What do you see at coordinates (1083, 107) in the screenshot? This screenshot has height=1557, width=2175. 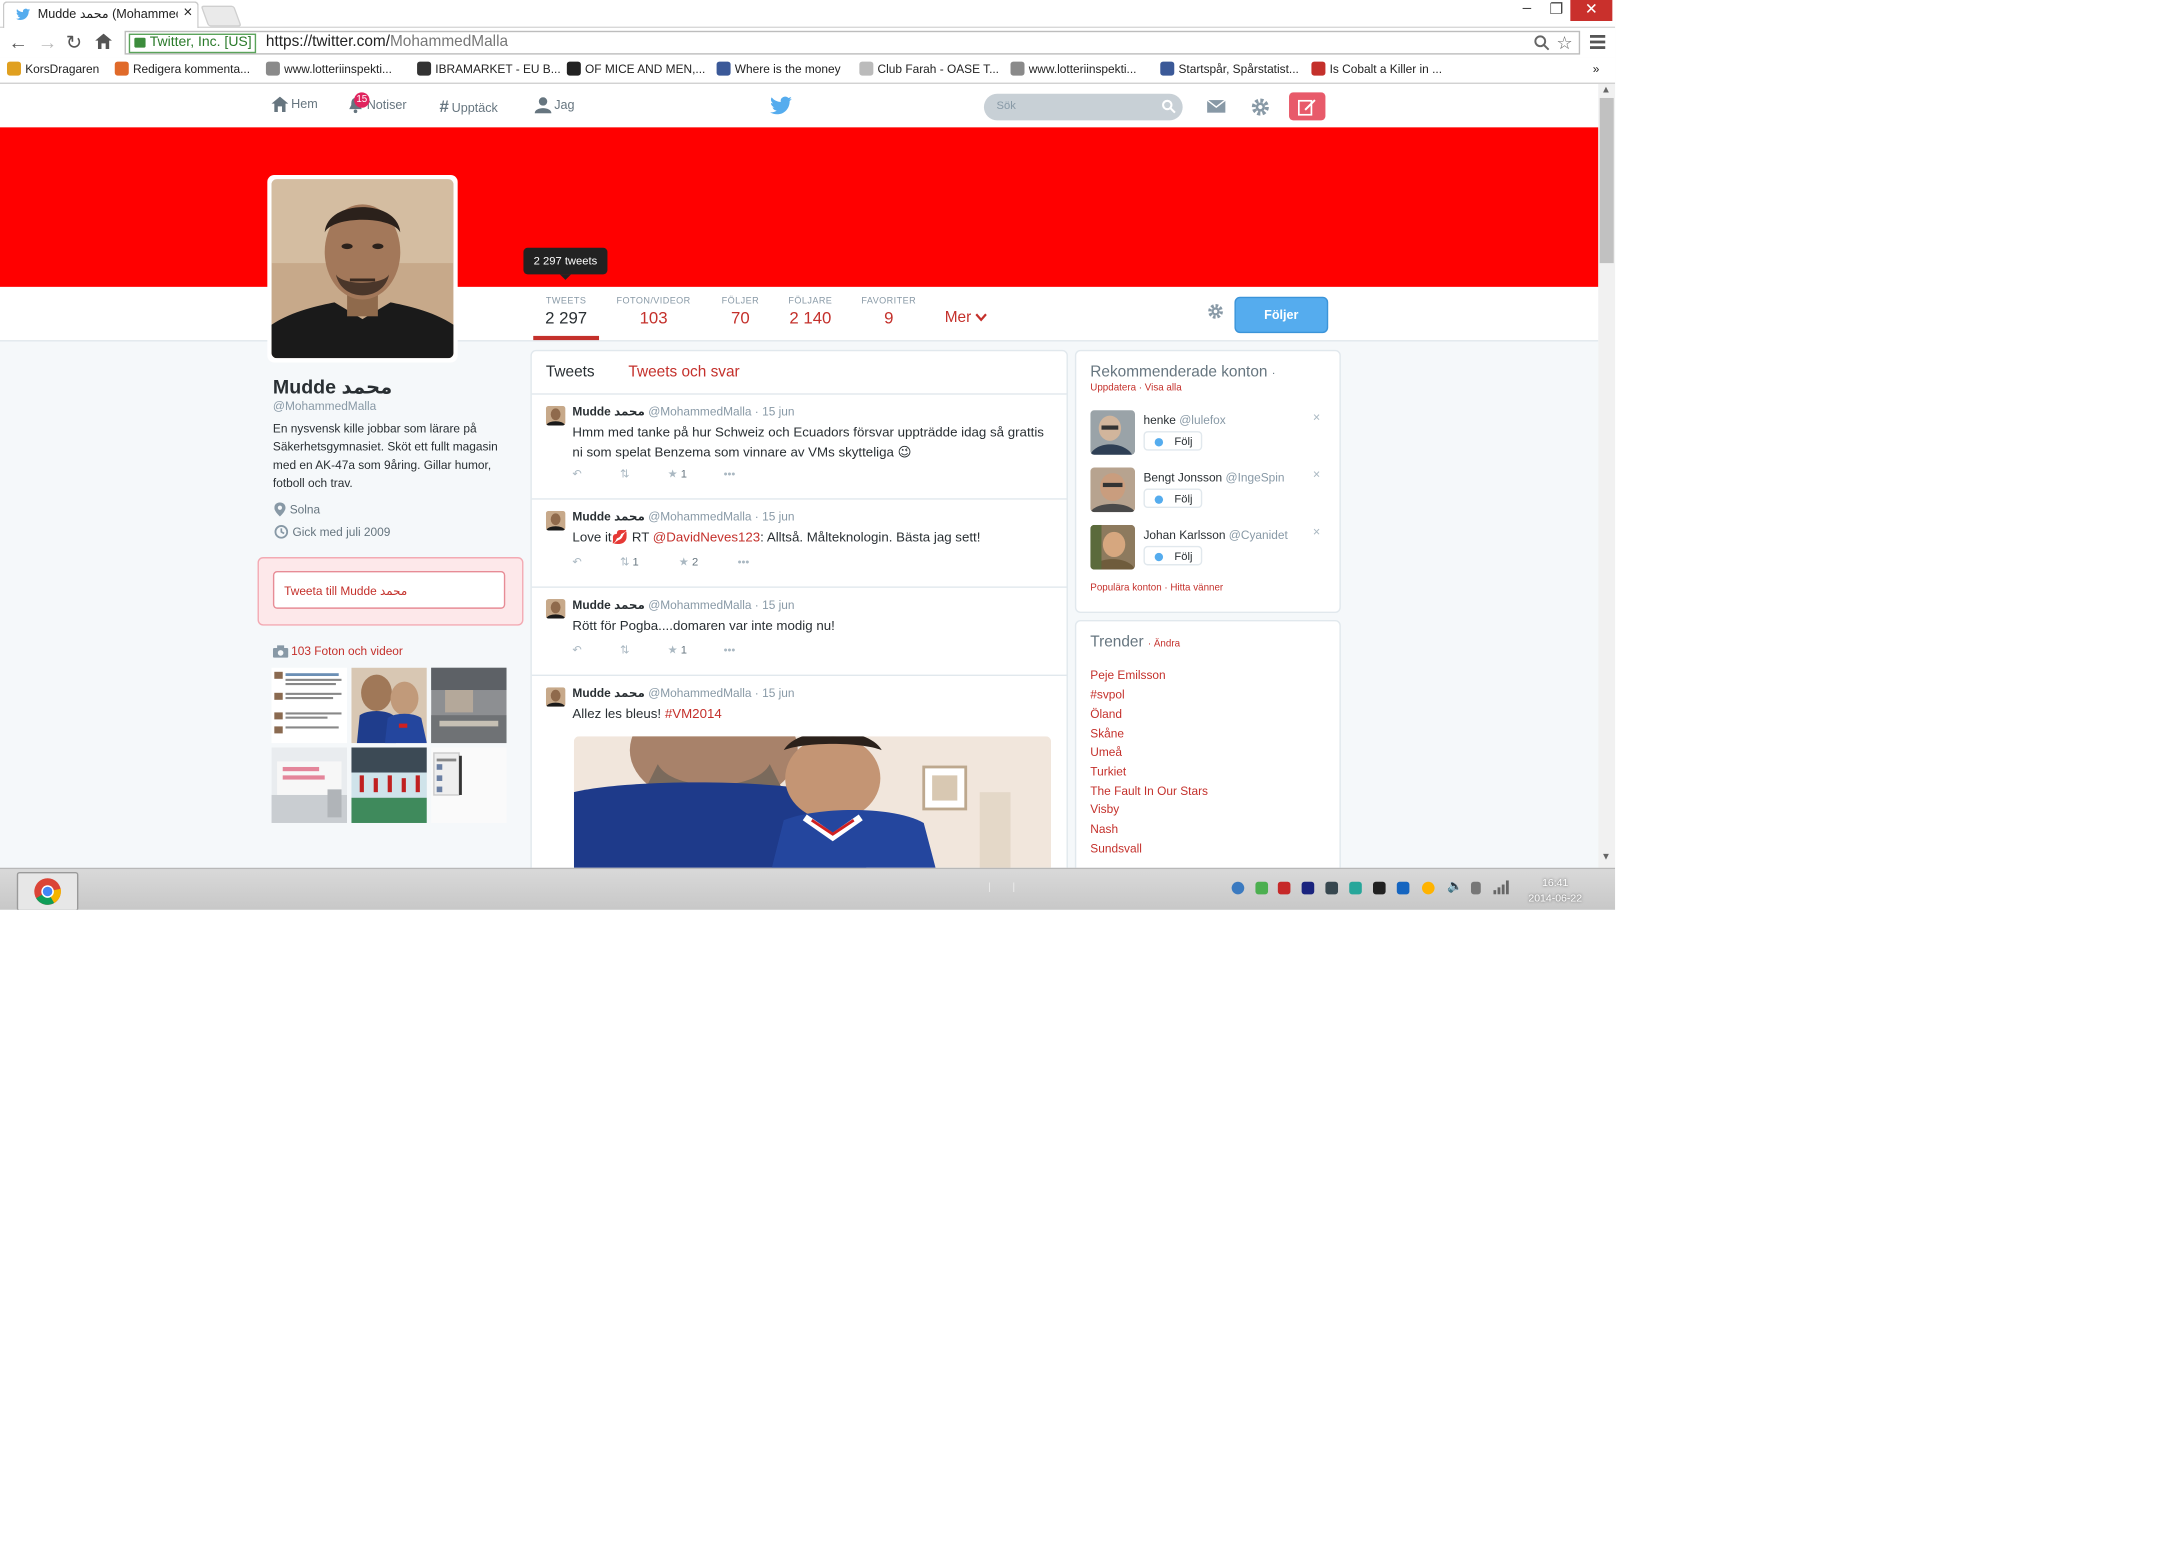 I see `search-input: Sök` at bounding box center [1083, 107].